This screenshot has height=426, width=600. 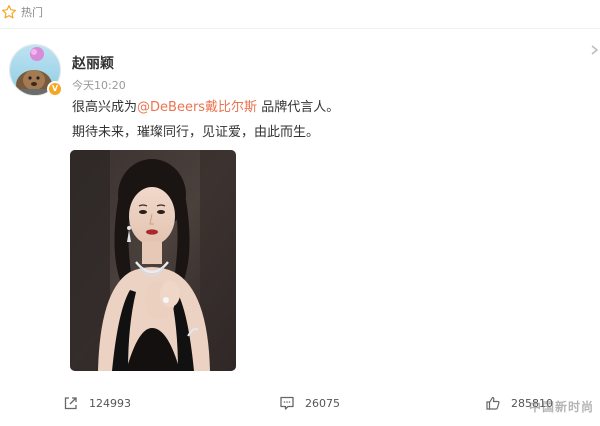 I want to click on mention-link: @DeBeers戴比尔斯, so click(x=197, y=107).